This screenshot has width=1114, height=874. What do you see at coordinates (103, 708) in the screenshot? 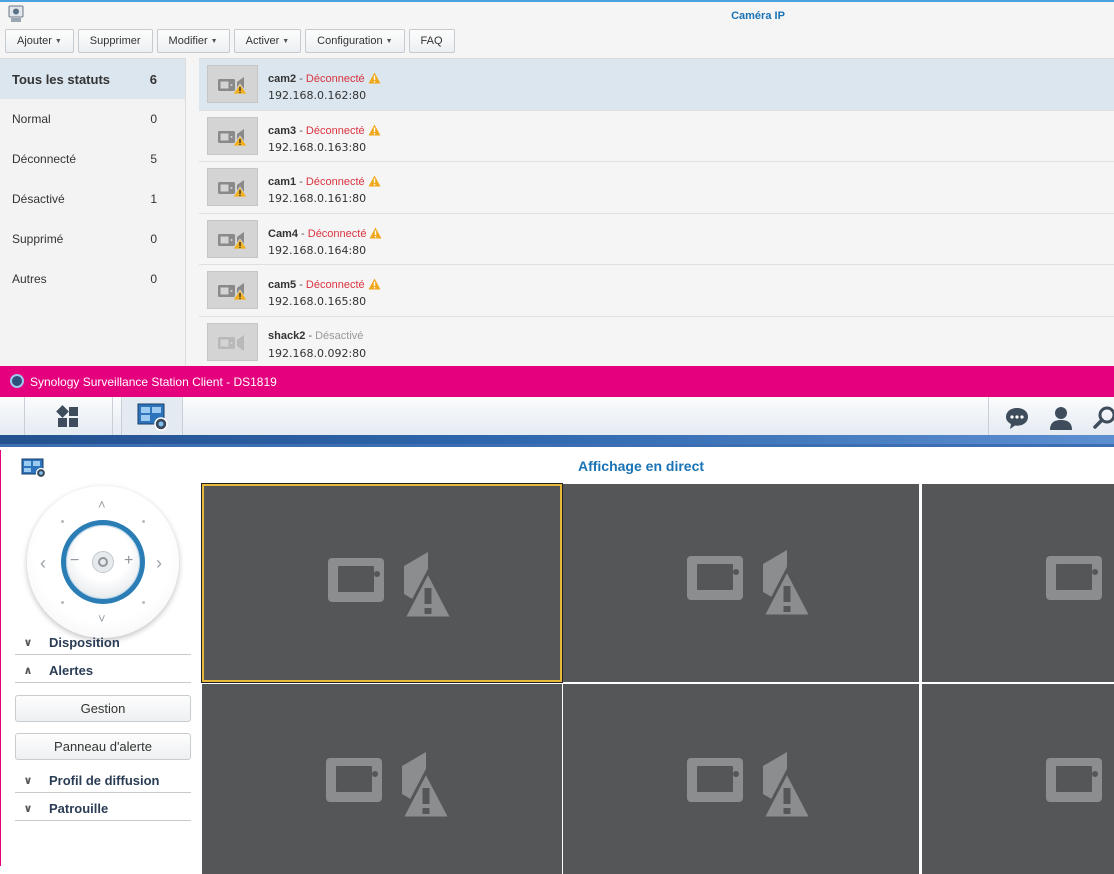
I see `gestion-button: Gestion` at bounding box center [103, 708].